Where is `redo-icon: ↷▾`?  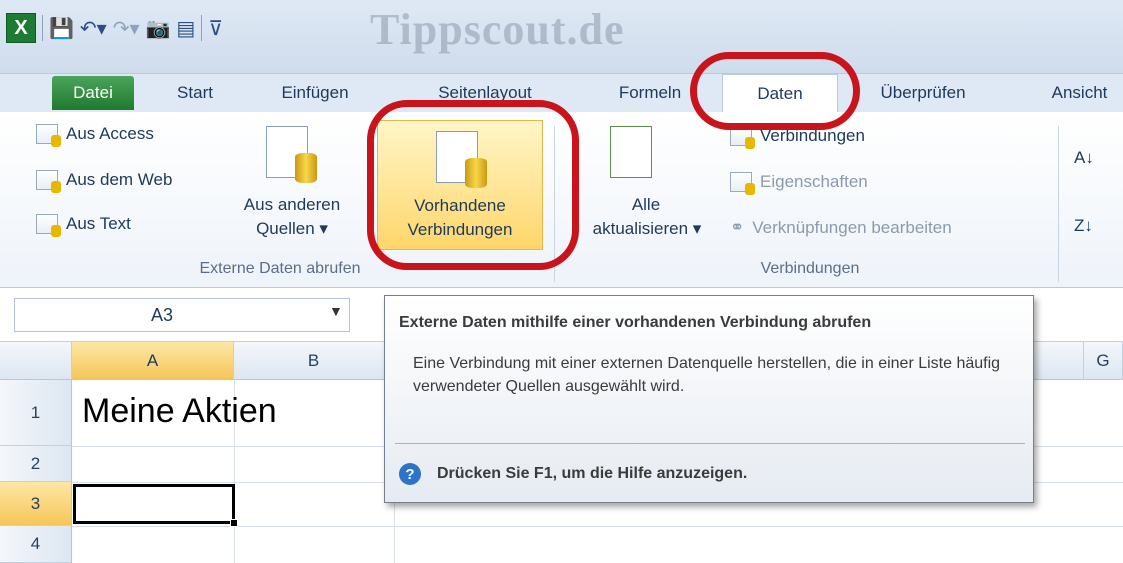 redo-icon: ↷▾ is located at coordinates (126, 28).